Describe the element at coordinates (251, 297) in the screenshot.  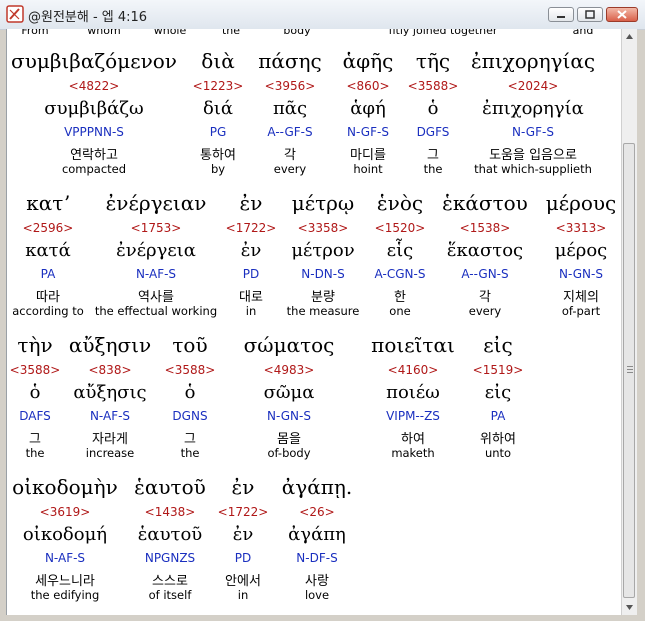
I see `korean-gloss: 대로` at that location.